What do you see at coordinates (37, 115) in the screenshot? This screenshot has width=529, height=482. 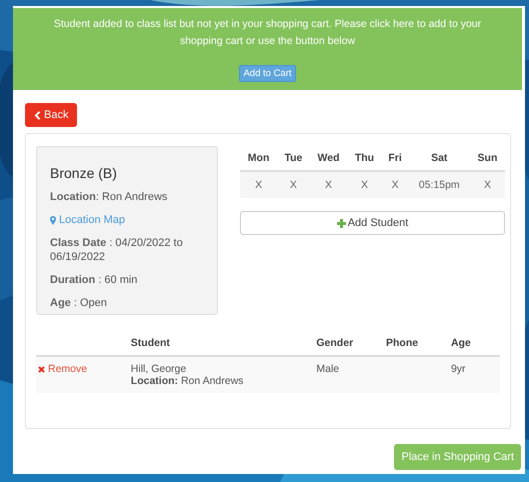 I see `chevron-left-icon` at bounding box center [37, 115].